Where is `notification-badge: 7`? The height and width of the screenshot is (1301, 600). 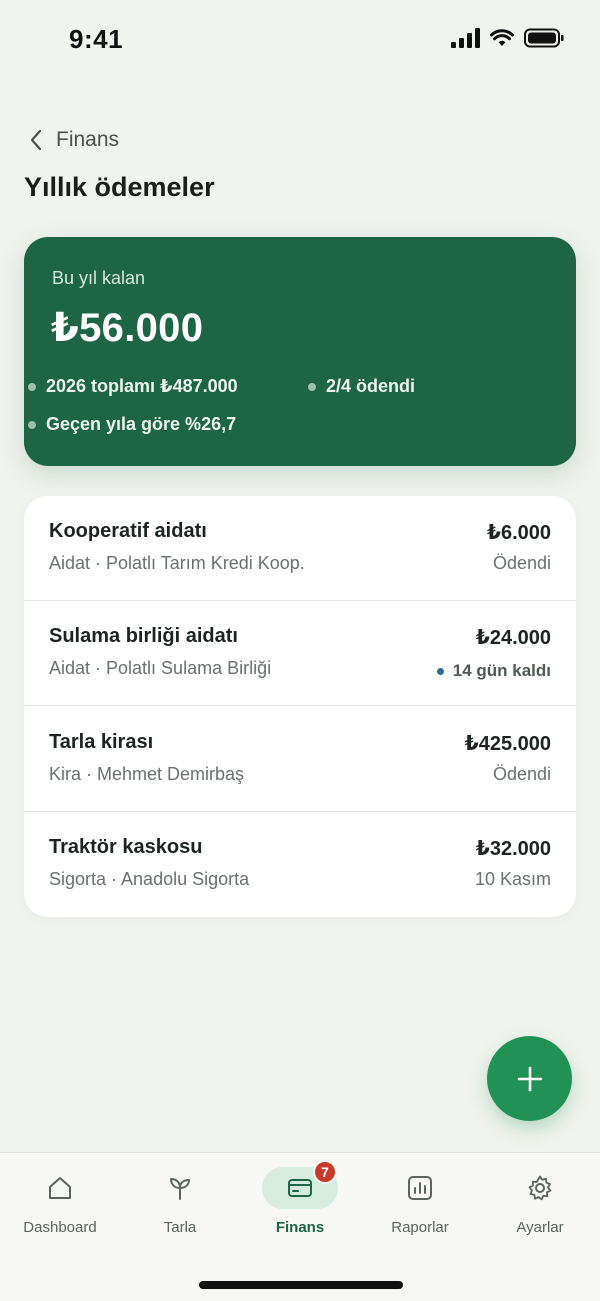
notification-badge: 7 is located at coordinates (325, 1172).